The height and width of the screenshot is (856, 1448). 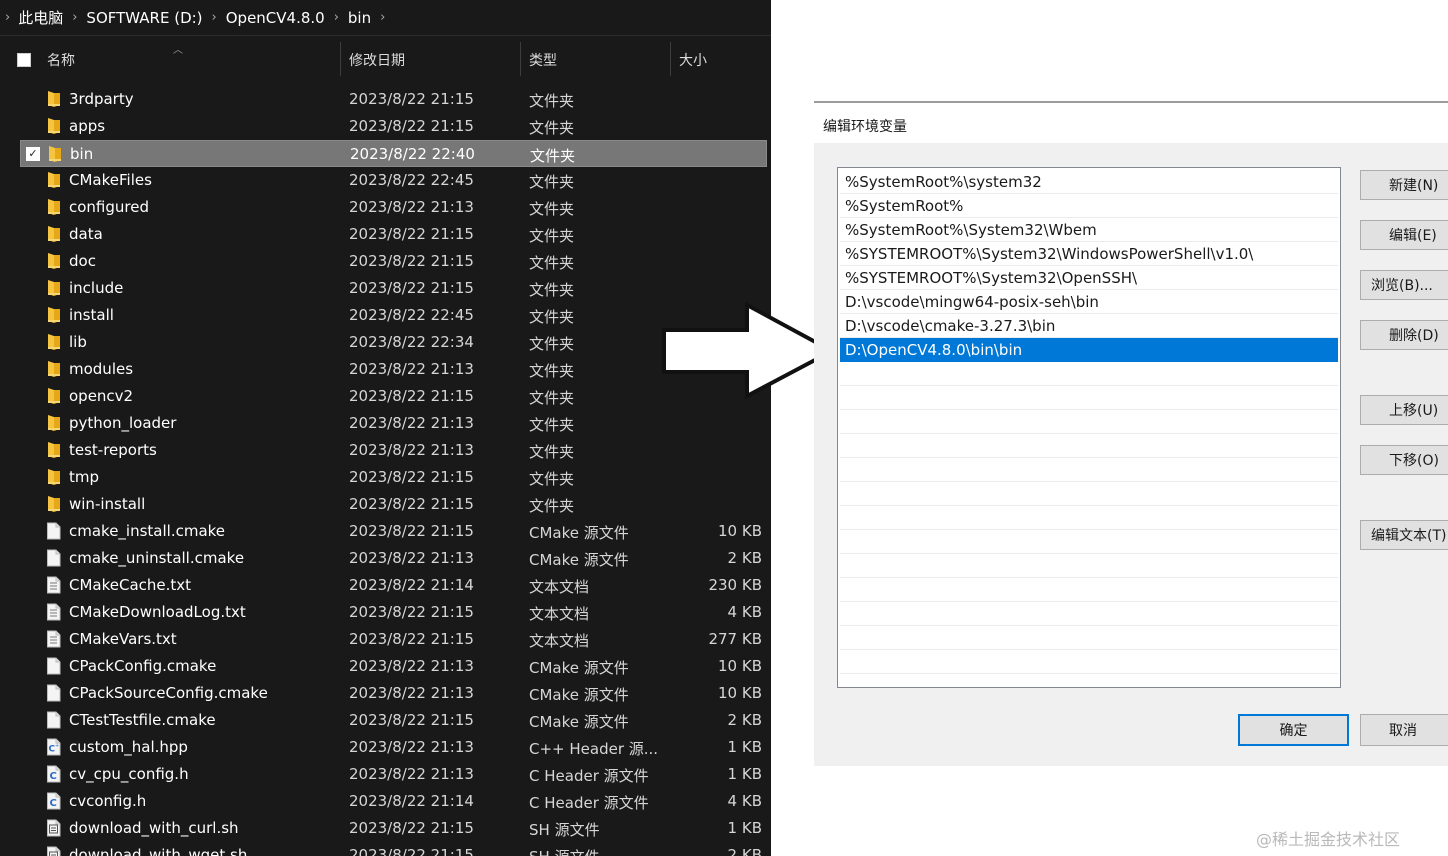 I want to click on edit-button: 编辑(E), so click(x=1404, y=235).